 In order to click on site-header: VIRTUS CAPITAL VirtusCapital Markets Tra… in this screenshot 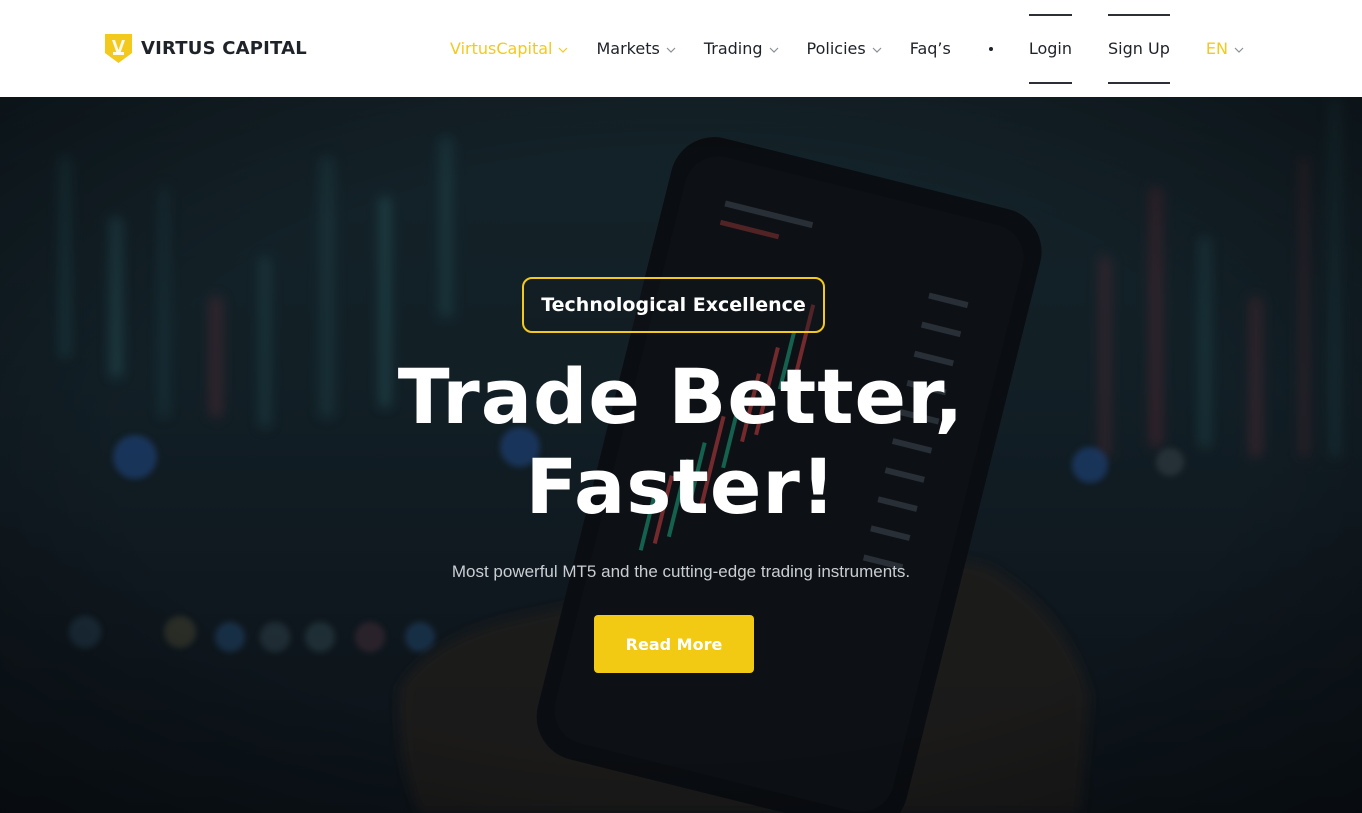, I will do `click(681, 48)`.